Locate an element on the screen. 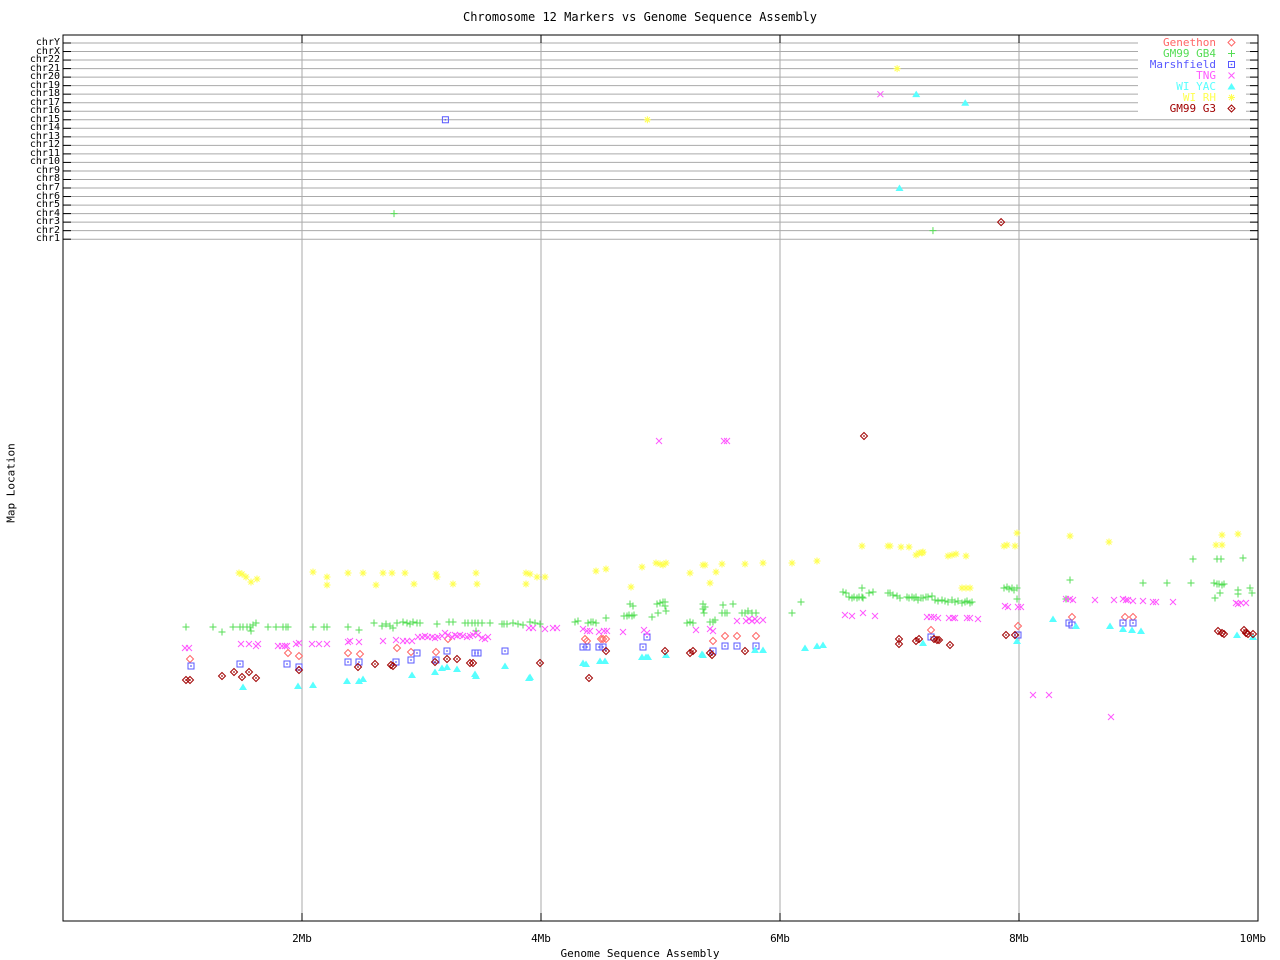 The width and height of the screenshot is (1280, 960). x-tick-label: 6Mb is located at coordinates (780, 938).